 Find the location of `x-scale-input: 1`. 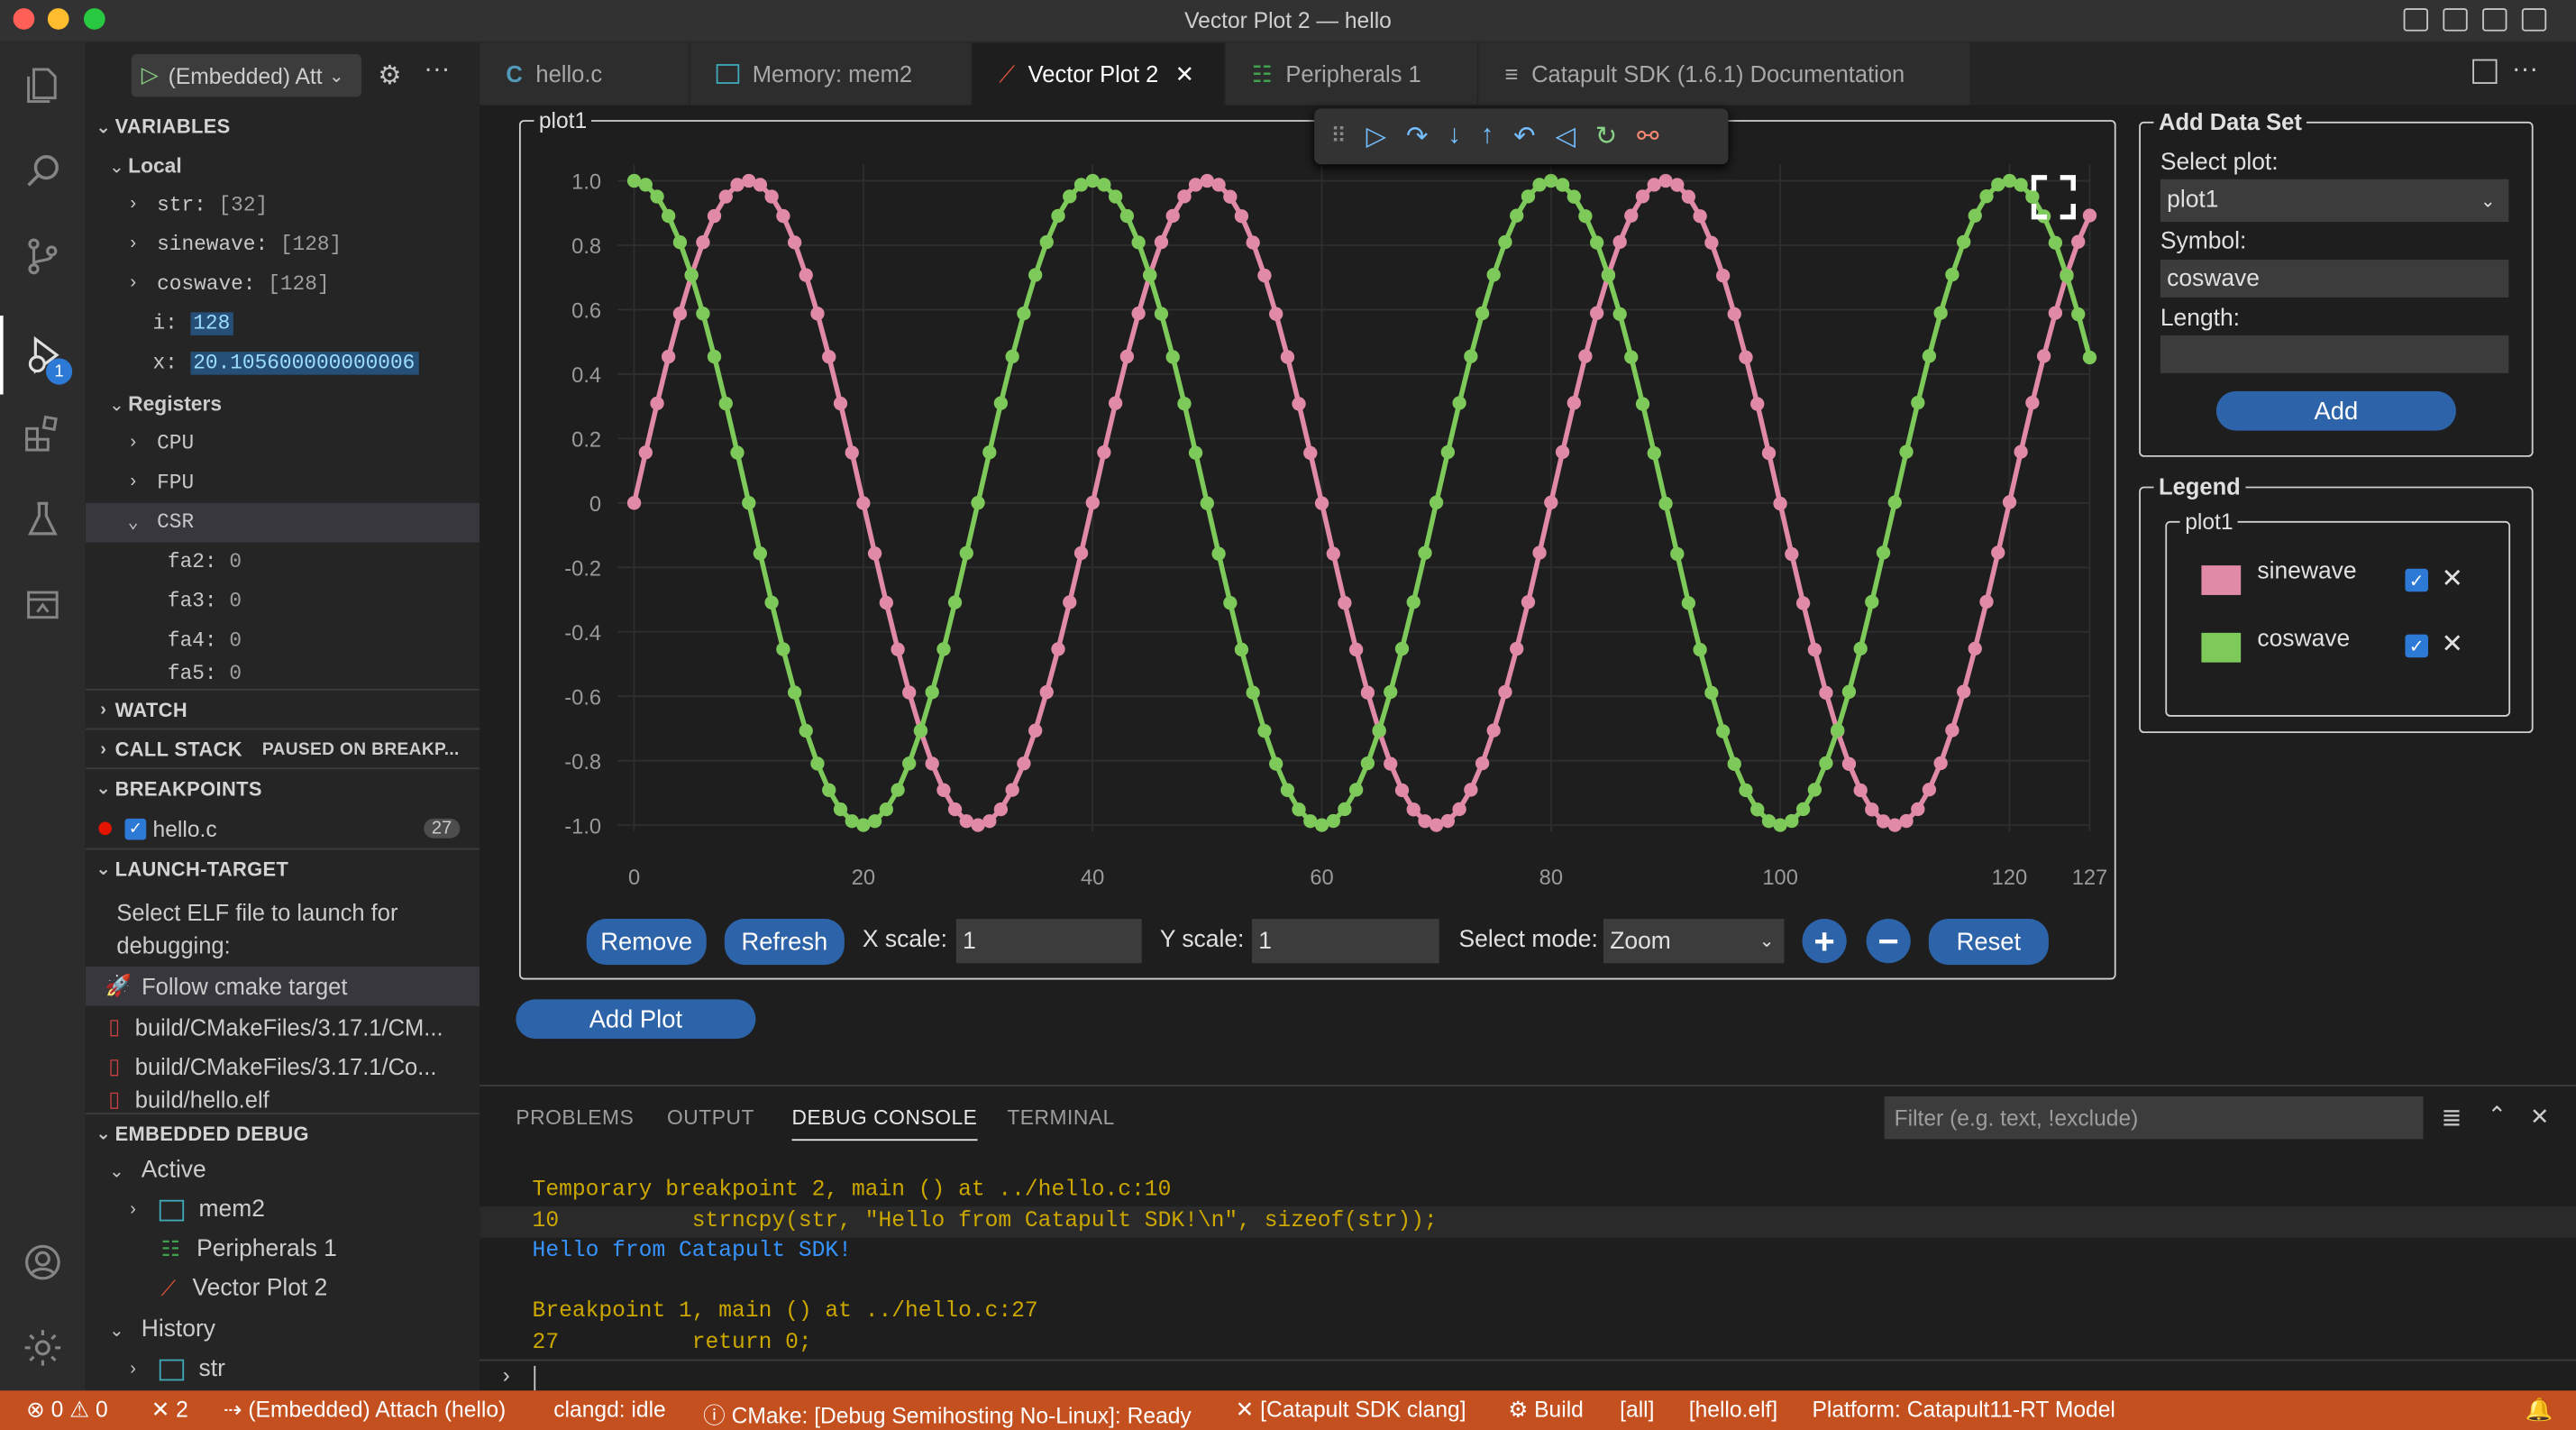

x-scale-input: 1 is located at coordinates (1048, 941).